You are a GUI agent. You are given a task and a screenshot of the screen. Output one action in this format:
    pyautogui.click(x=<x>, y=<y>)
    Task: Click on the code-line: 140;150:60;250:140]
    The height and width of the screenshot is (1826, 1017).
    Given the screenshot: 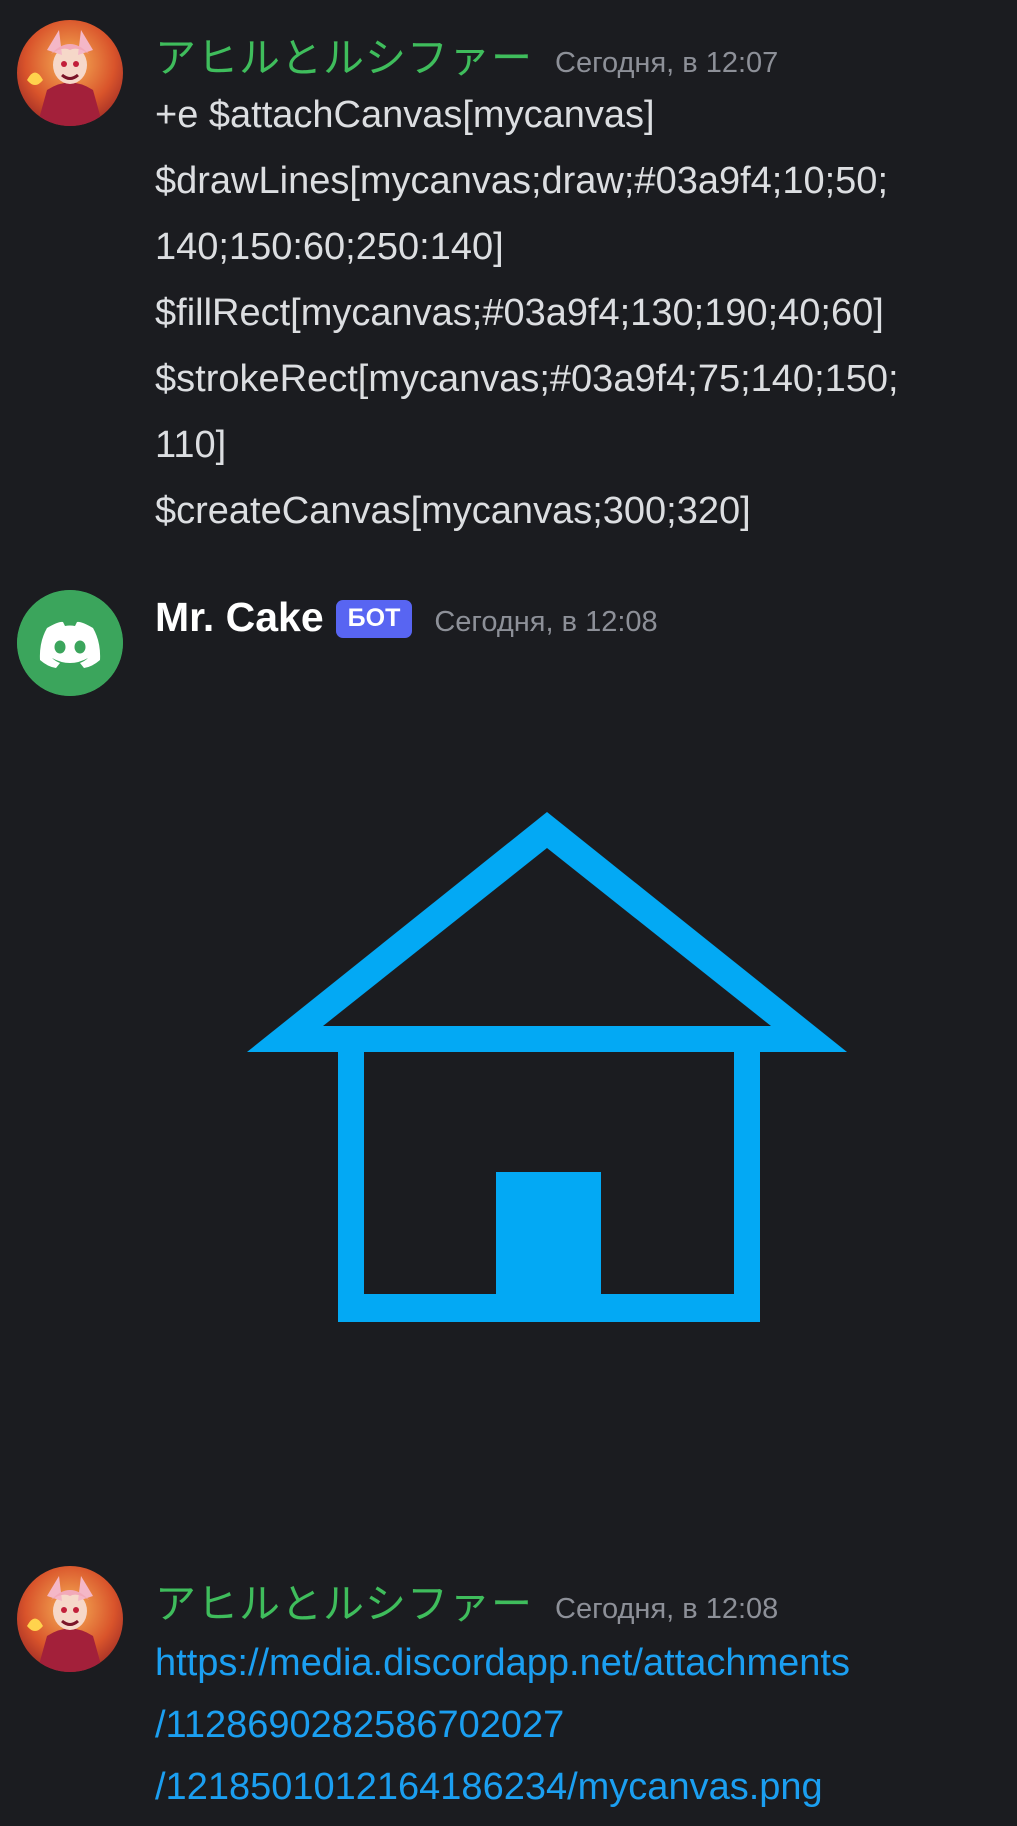 What is the action you would take?
    pyautogui.click(x=329, y=247)
    